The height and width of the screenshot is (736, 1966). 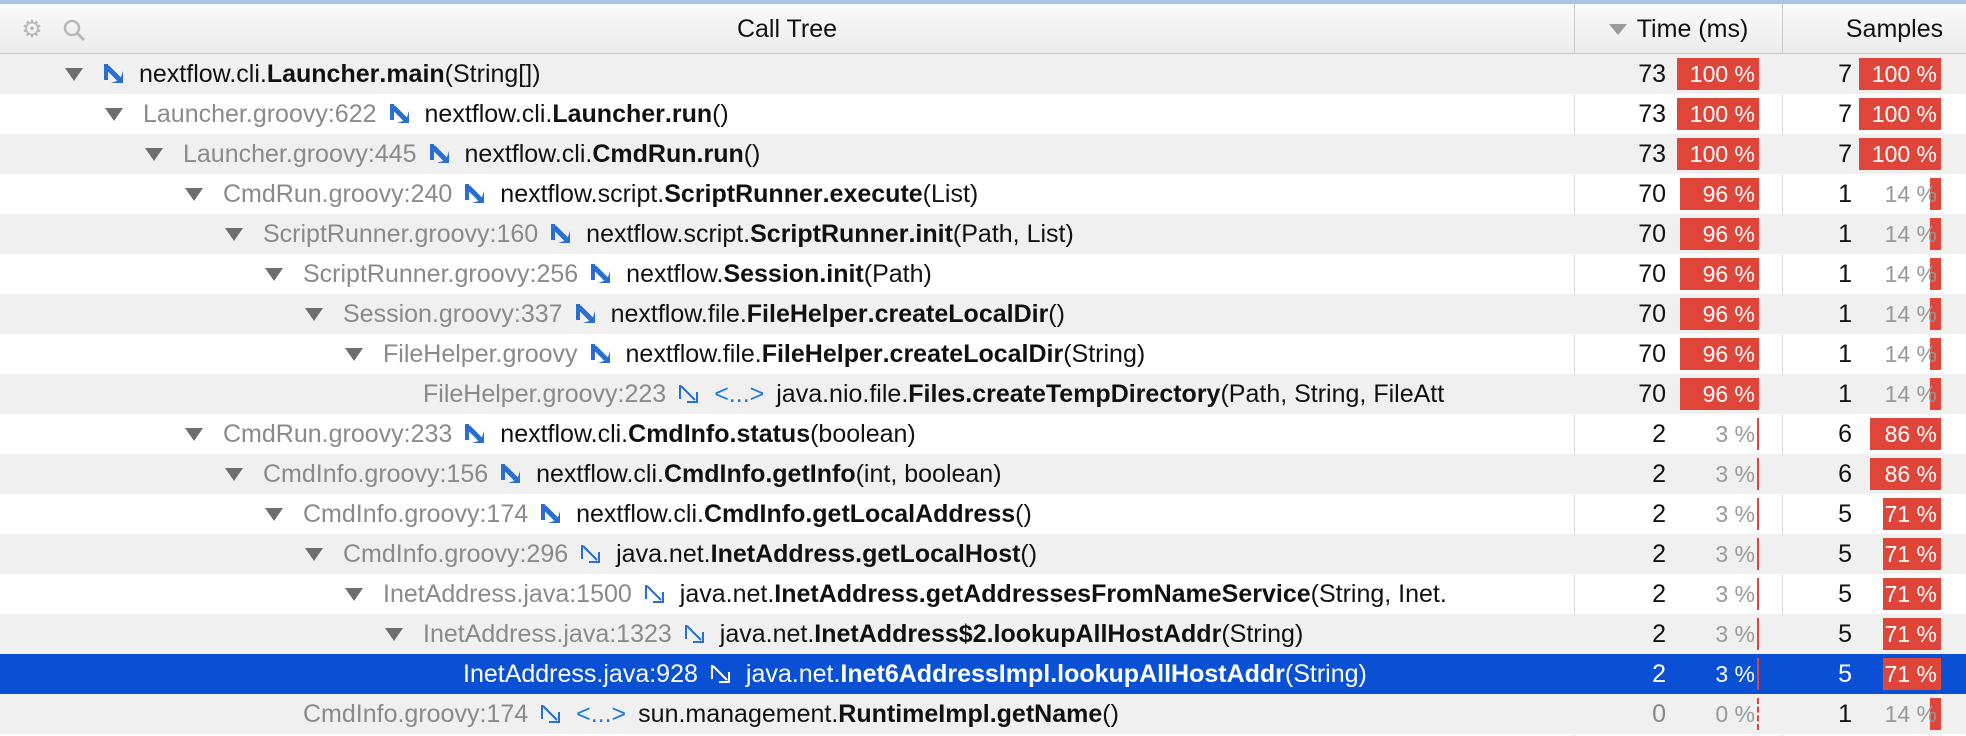 What do you see at coordinates (807, 313) in the screenshot?
I see `class-name: FileHelper` at bounding box center [807, 313].